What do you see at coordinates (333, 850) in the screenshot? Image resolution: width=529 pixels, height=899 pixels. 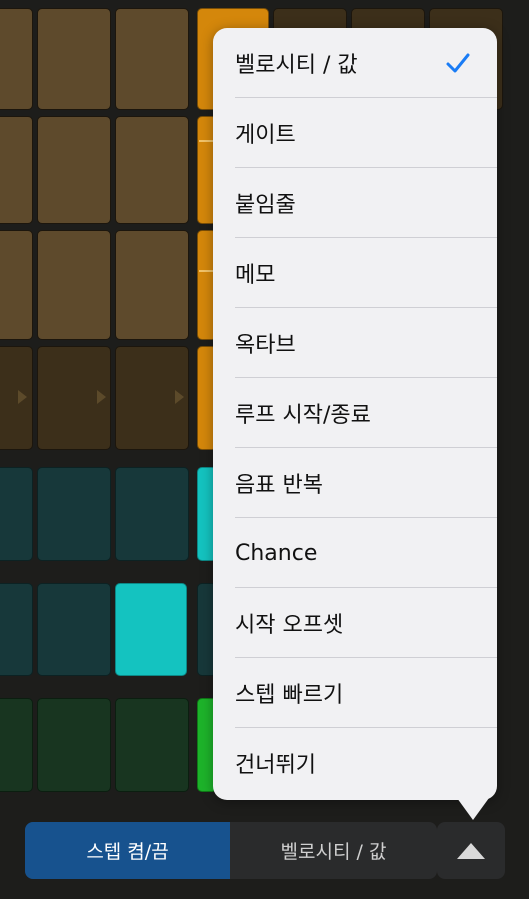 I see `velocity-value-segment: 벨로시티 / 값` at bounding box center [333, 850].